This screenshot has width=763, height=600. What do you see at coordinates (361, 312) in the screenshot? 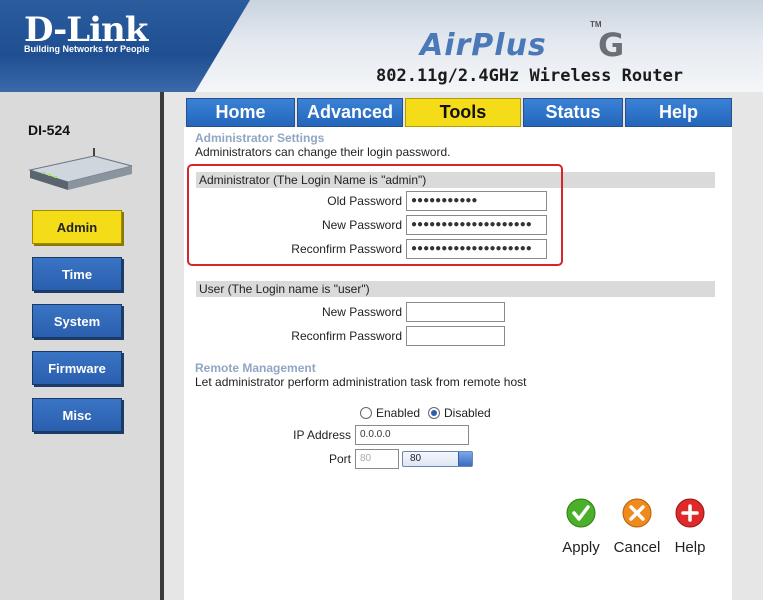
I see `user-new-password-label: New Password` at bounding box center [361, 312].